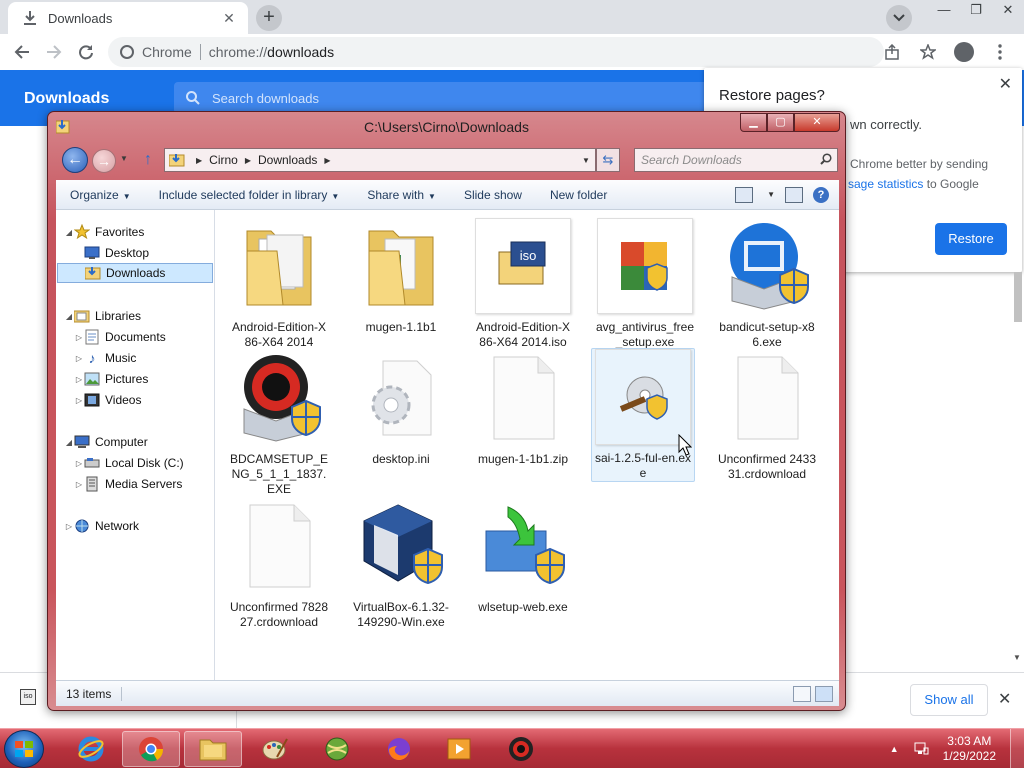 The height and width of the screenshot is (768, 1024). Describe the element at coordinates (771, 194) in the screenshot. I see `chevron-down-icon: ▼` at that location.